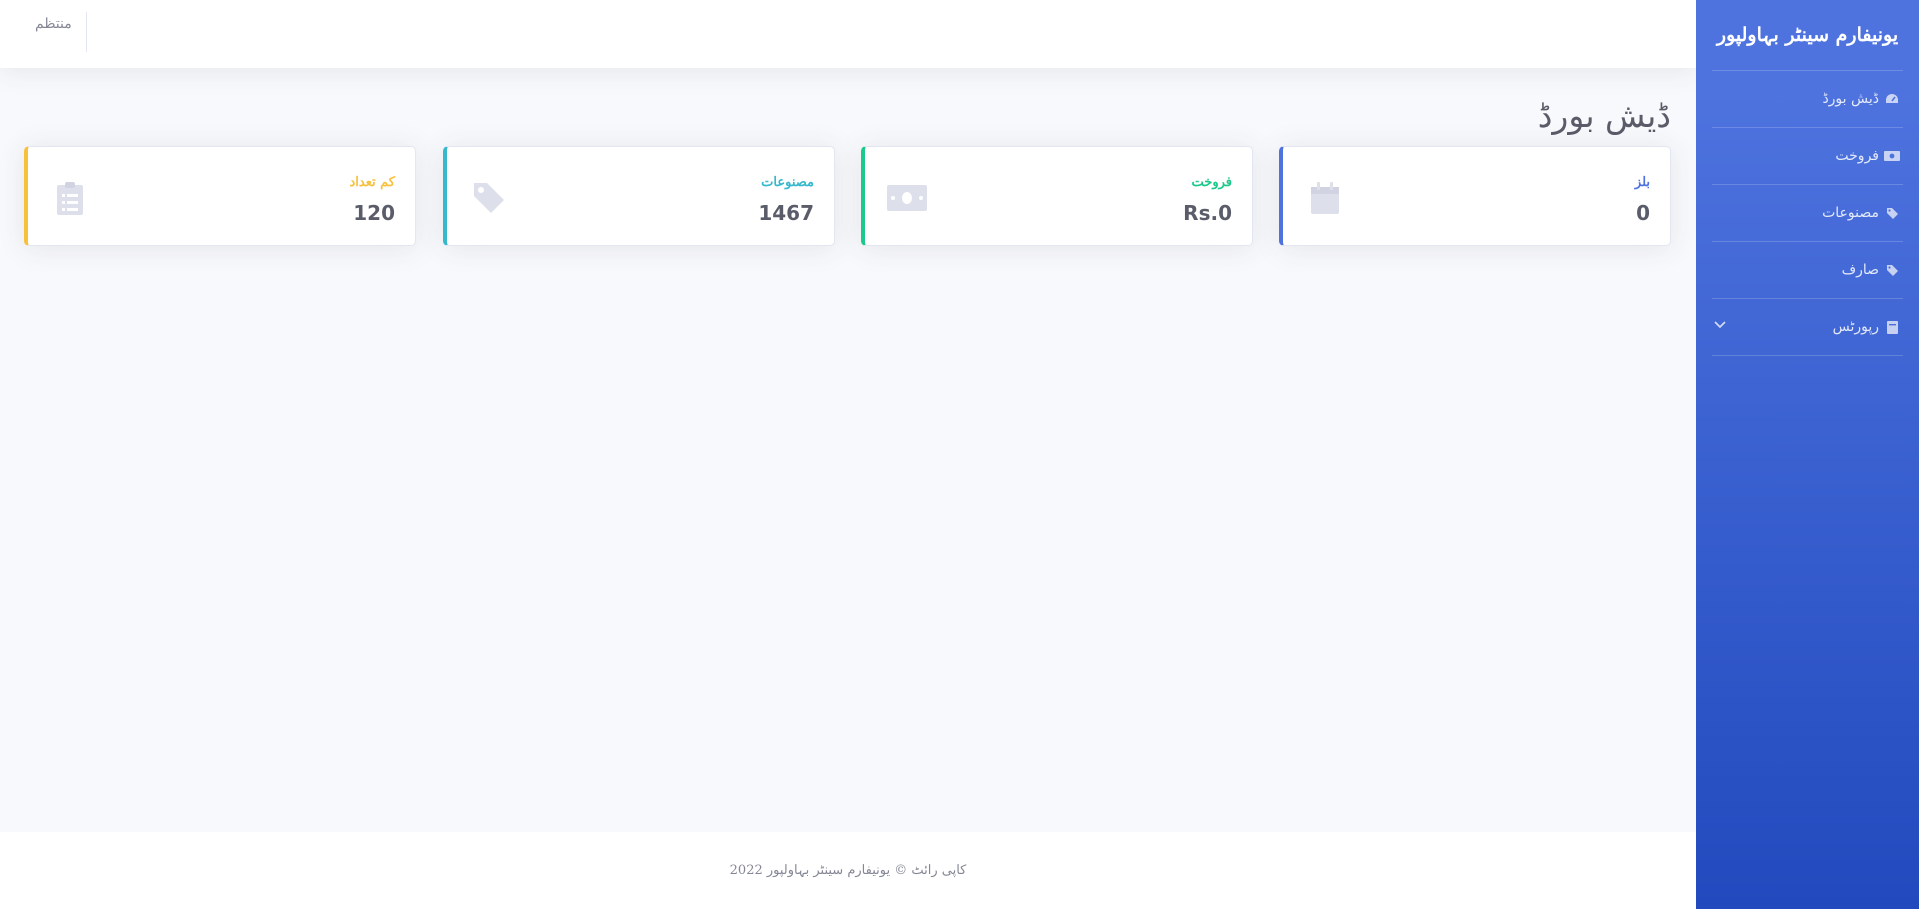 The height and width of the screenshot is (909, 1919). I want to click on sidebar-brand: یونیفارم سینٹر بہاولپور, so click(1807, 35).